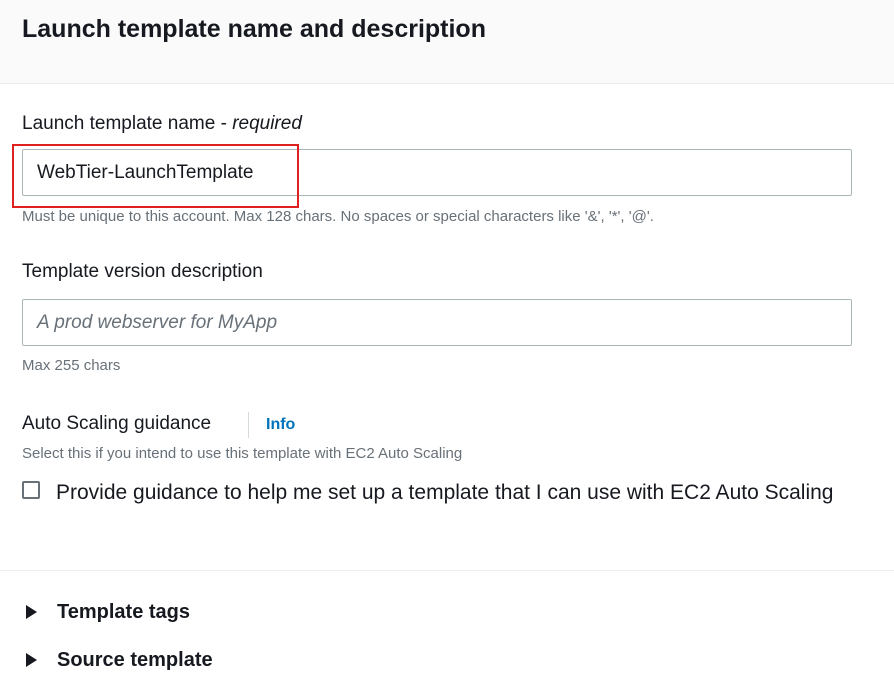 The width and height of the screenshot is (894, 684). What do you see at coordinates (135, 659) in the screenshot?
I see `source-template-label: Source template` at bounding box center [135, 659].